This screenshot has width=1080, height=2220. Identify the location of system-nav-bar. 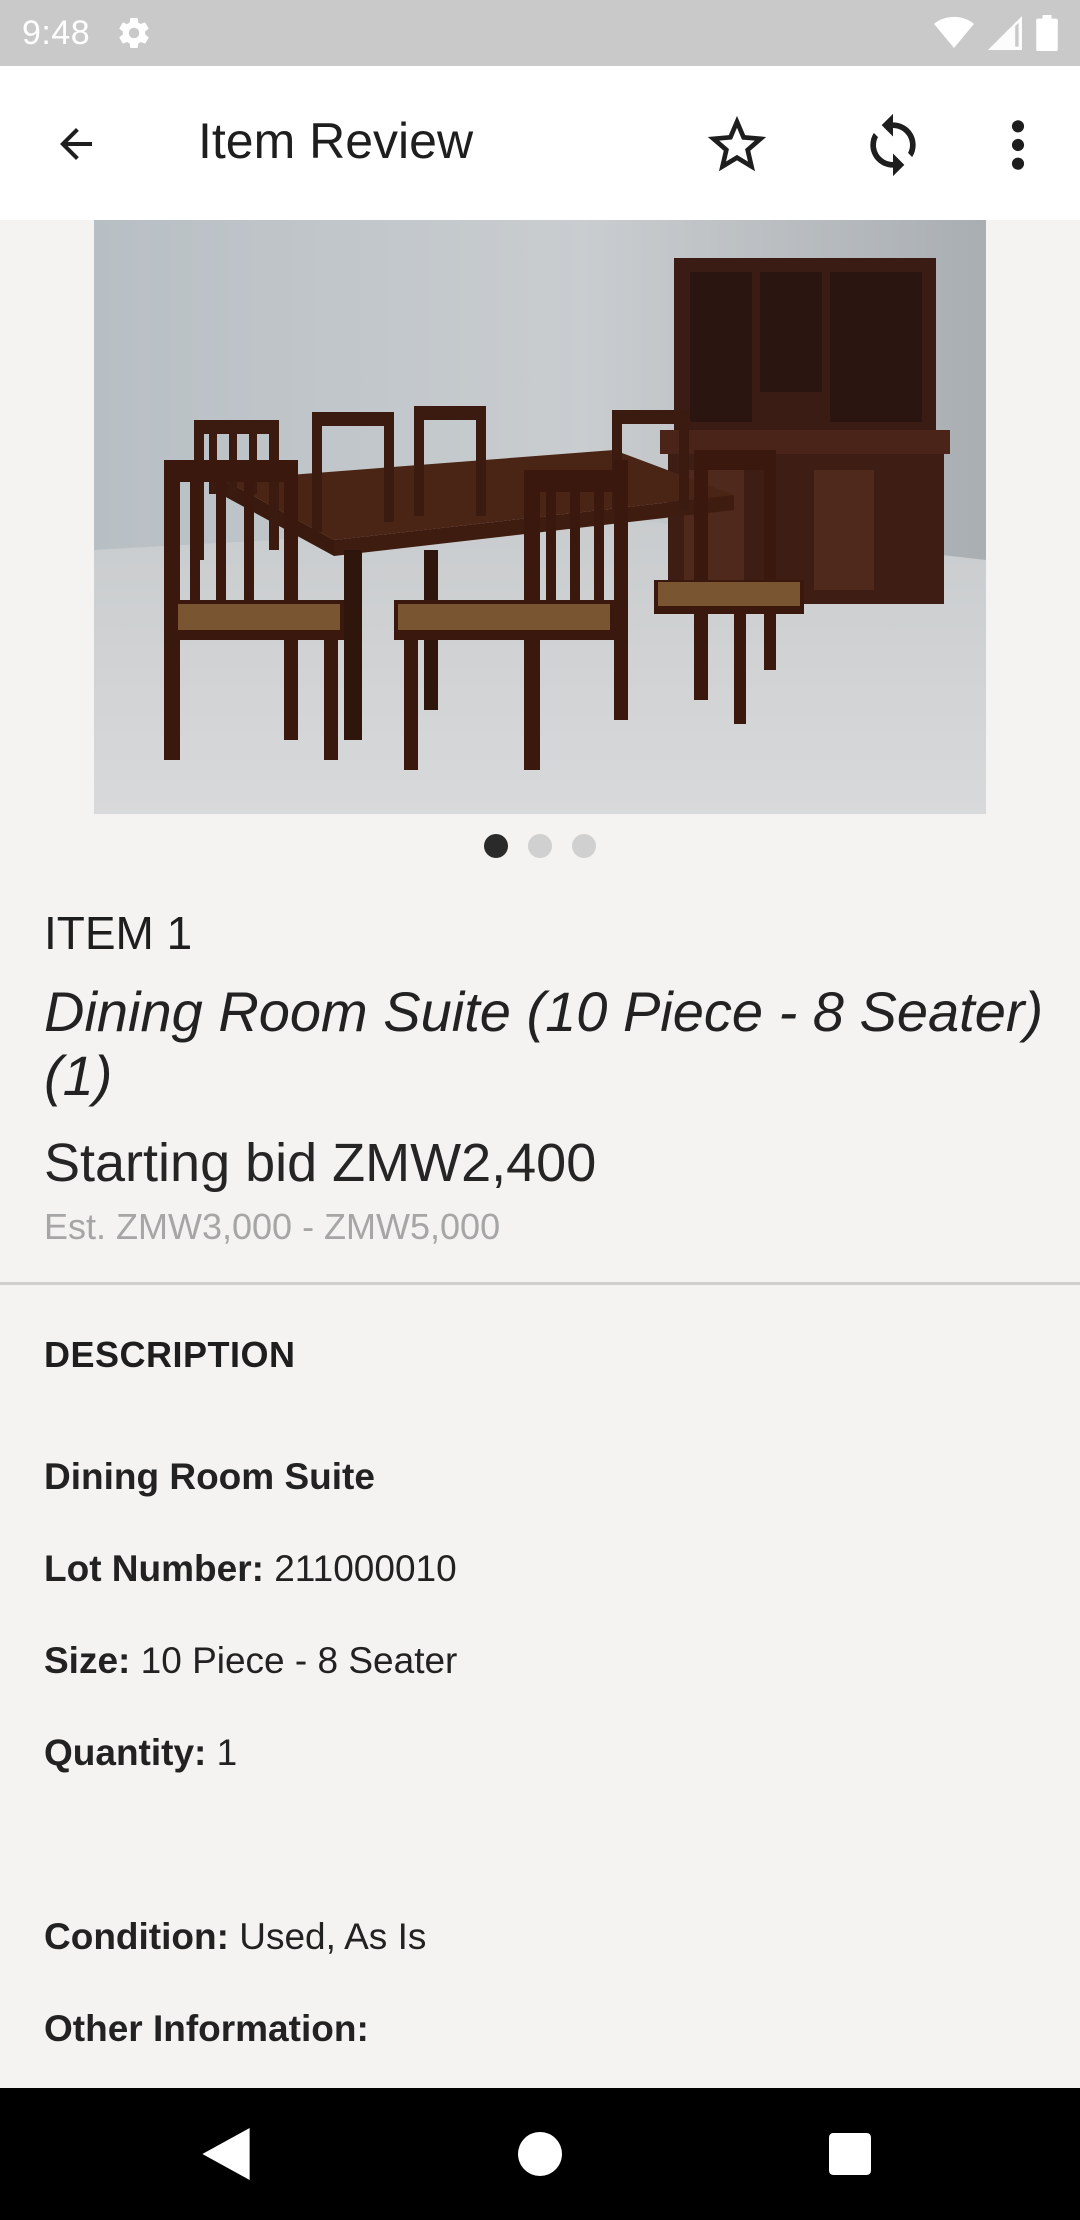
(540, 2154).